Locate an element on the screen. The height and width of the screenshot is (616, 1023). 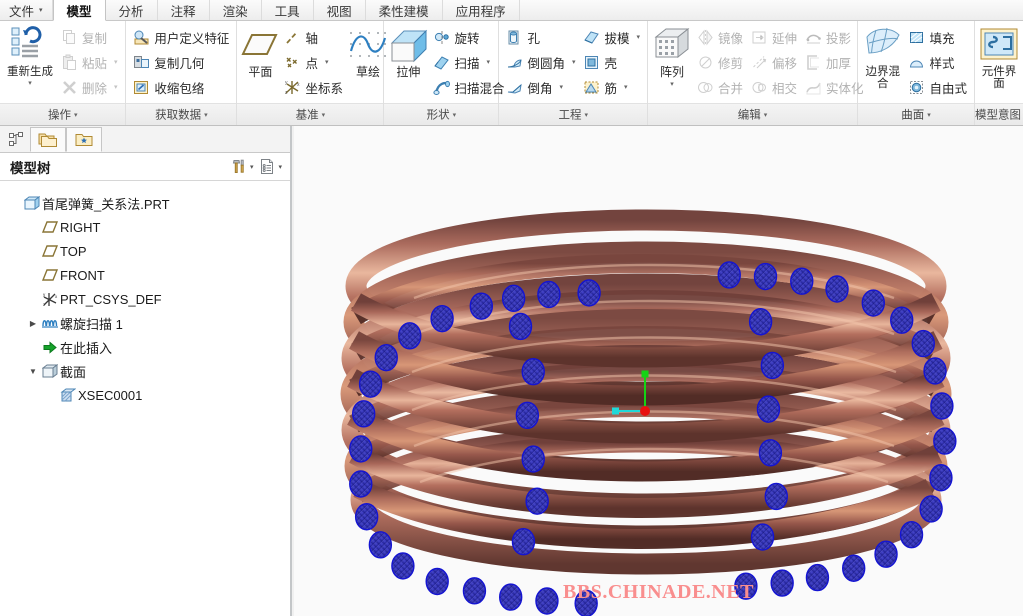
tree-item: FRONT is located at coordinates (145, 275).